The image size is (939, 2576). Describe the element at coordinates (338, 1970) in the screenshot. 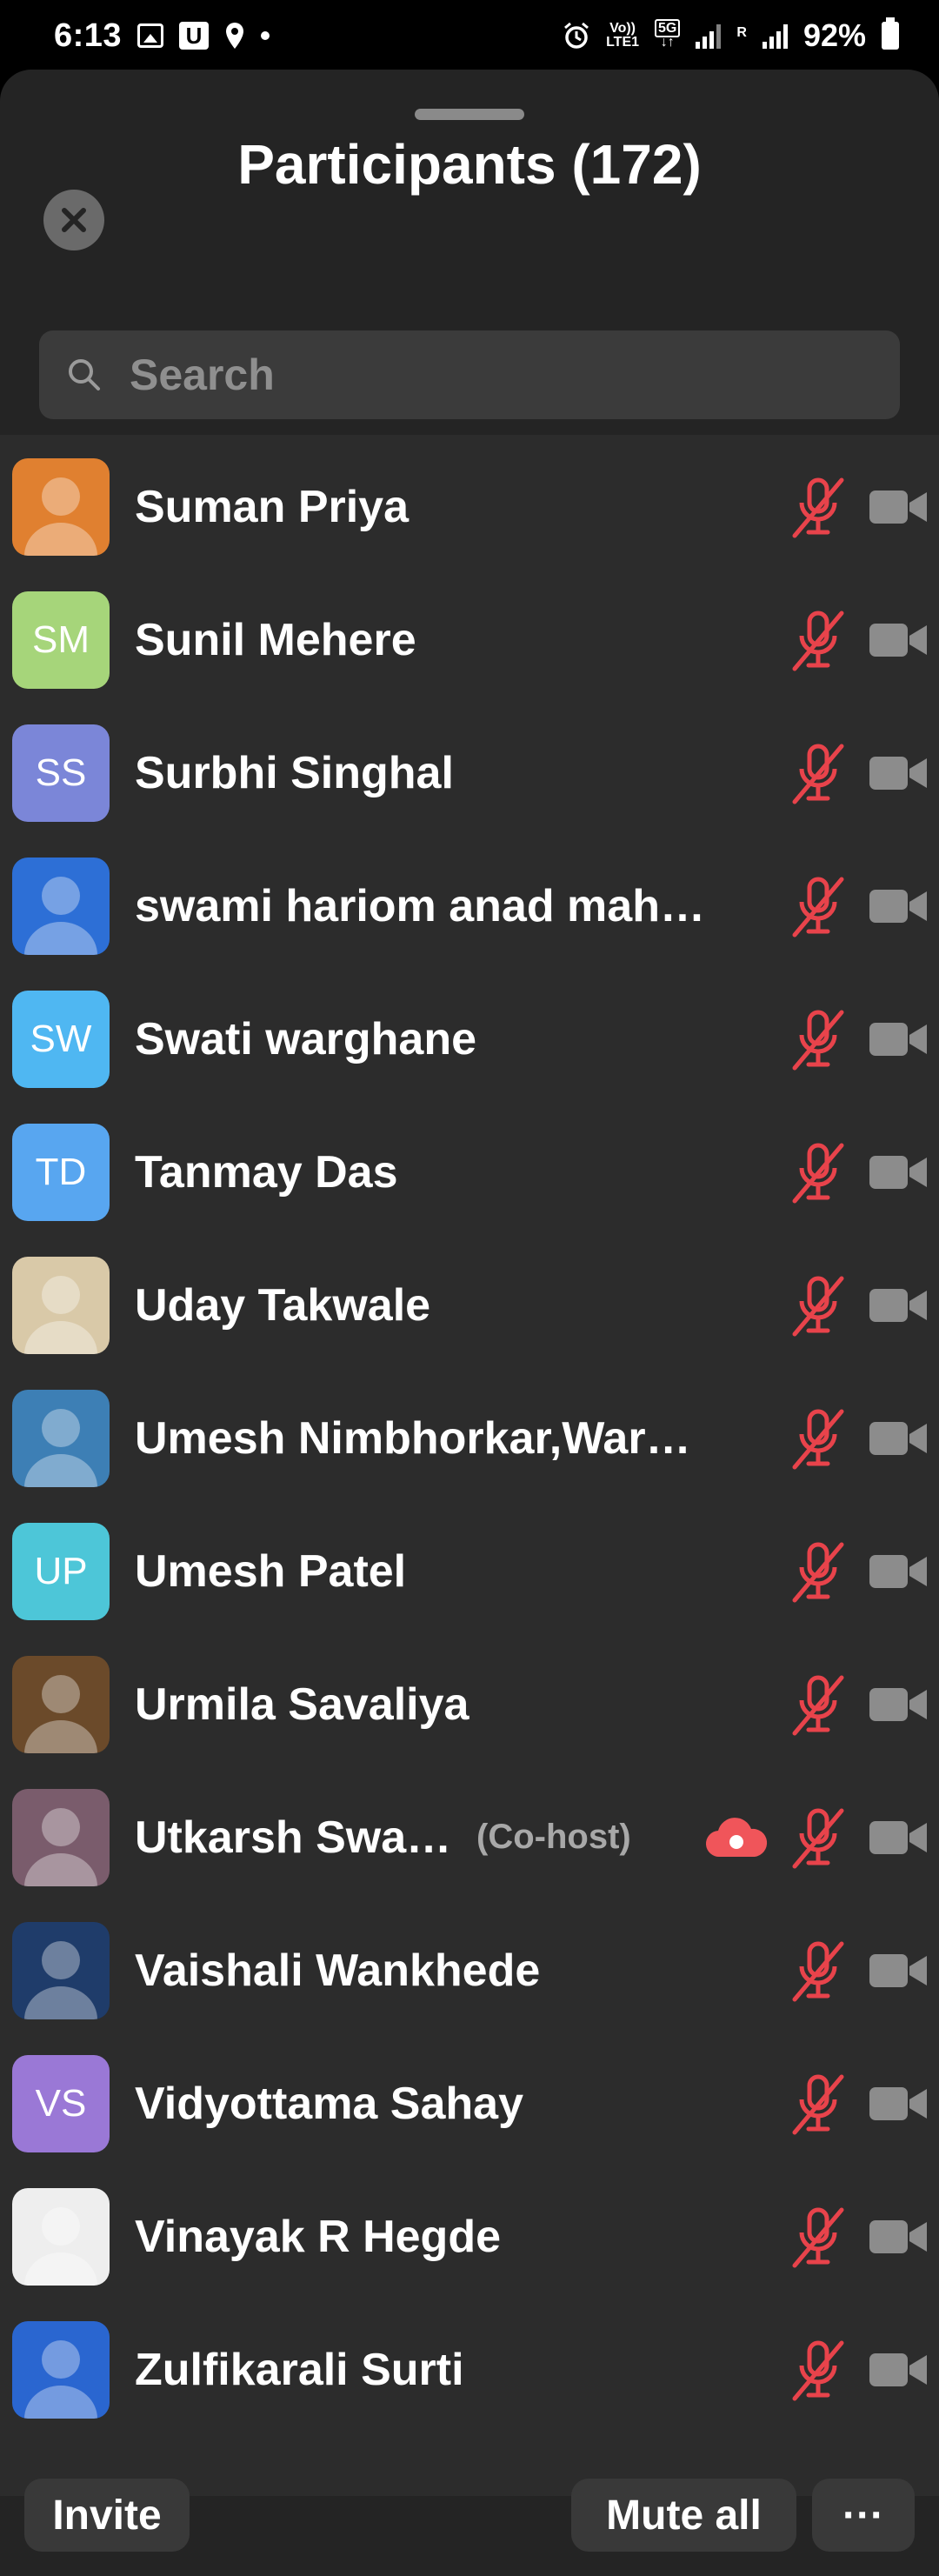

I see `participant-name: Vaishali Wankhede` at that location.